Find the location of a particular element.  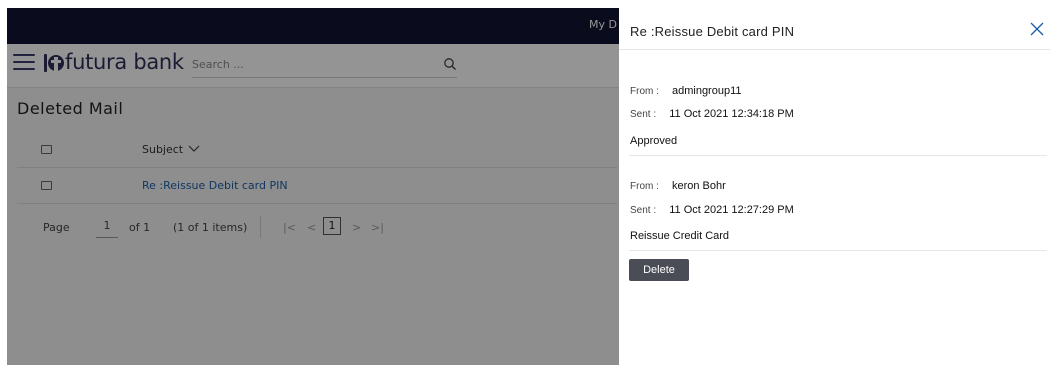

message-body: Reissue Credit Card is located at coordinates (680, 236).